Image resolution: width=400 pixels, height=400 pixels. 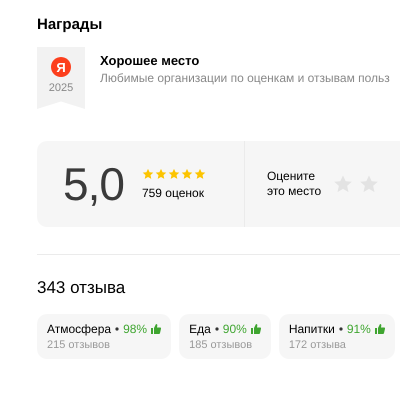 What do you see at coordinates (79, 345) in the screenshot?
I see `category-count: 215 отзывов` at bounding box center [79, 345].